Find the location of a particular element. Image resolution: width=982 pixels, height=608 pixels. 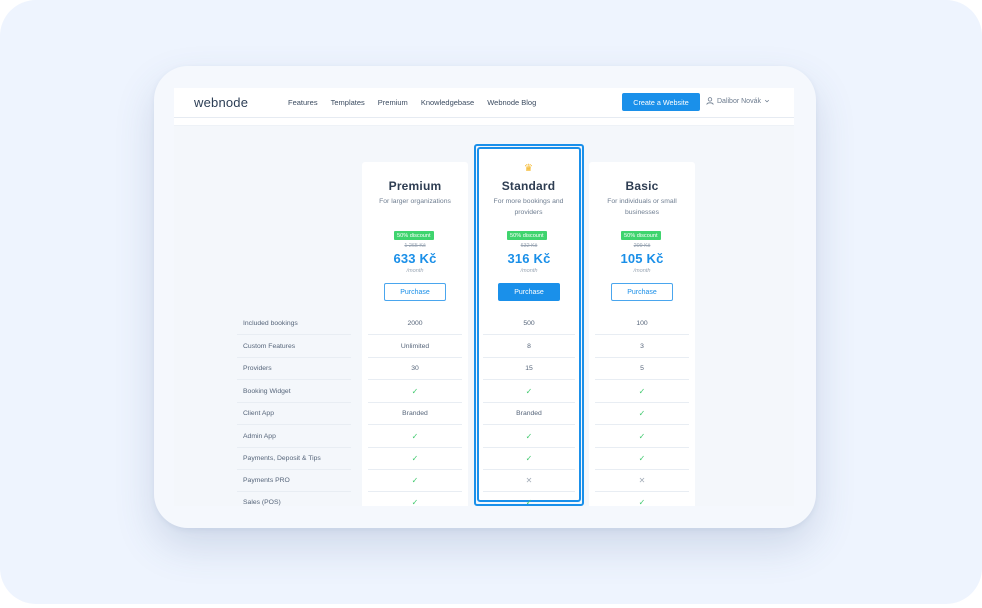

cell-standard: 15 is located at coordinates (529, 368).